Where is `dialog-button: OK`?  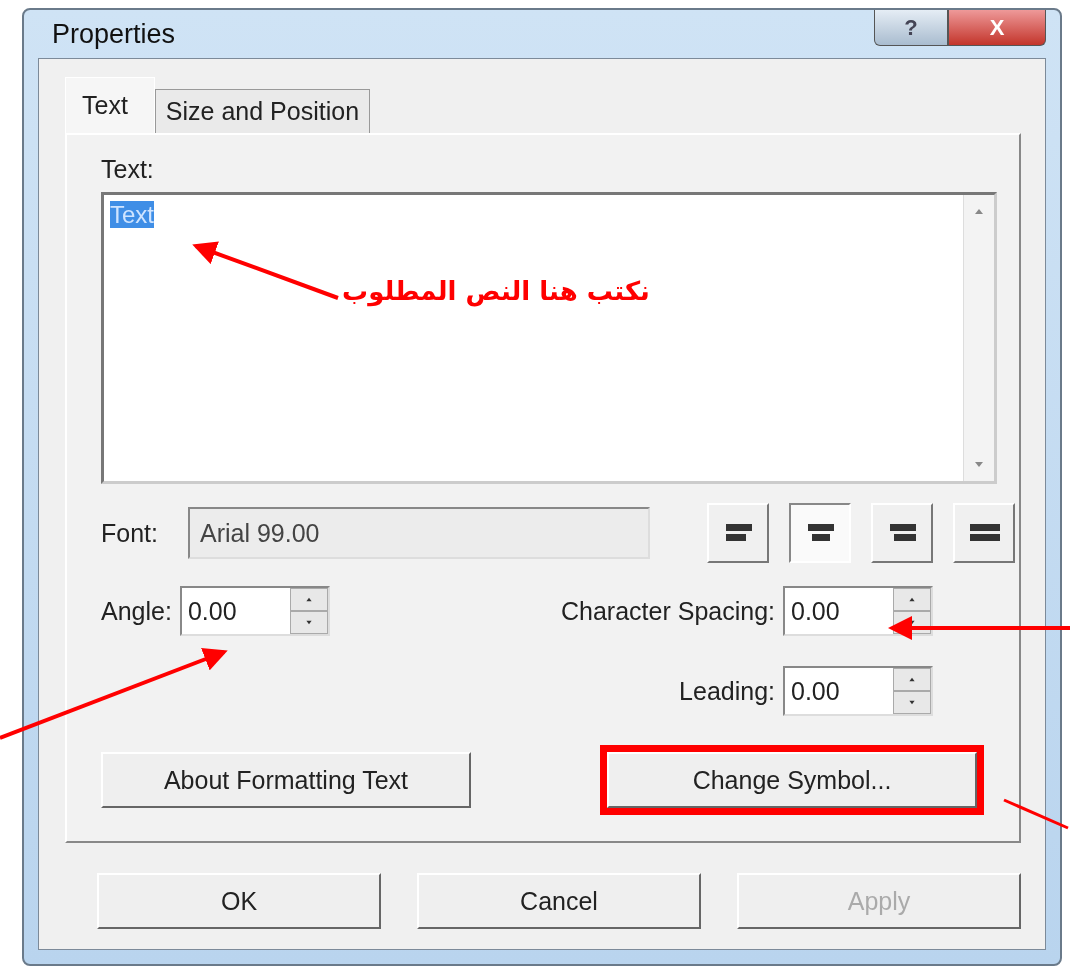 dialog-button: OK is located at coordinates (239, 901).